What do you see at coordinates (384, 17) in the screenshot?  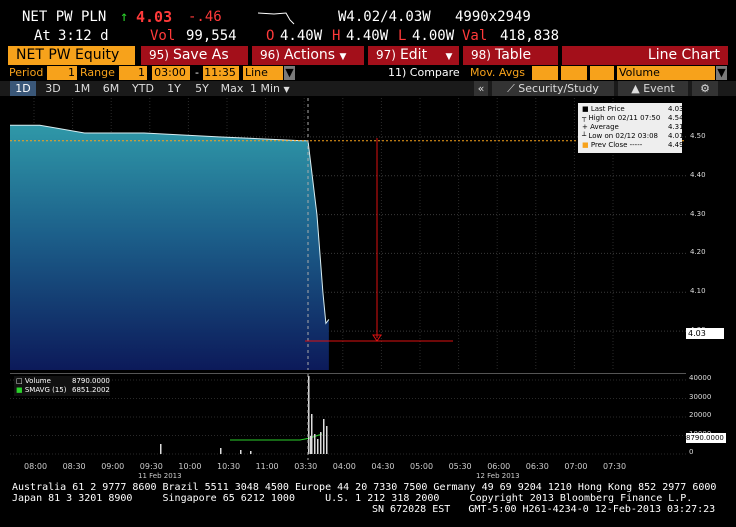 I see `w-range: W4.02/4.03W` at bounding box center [384, 17].